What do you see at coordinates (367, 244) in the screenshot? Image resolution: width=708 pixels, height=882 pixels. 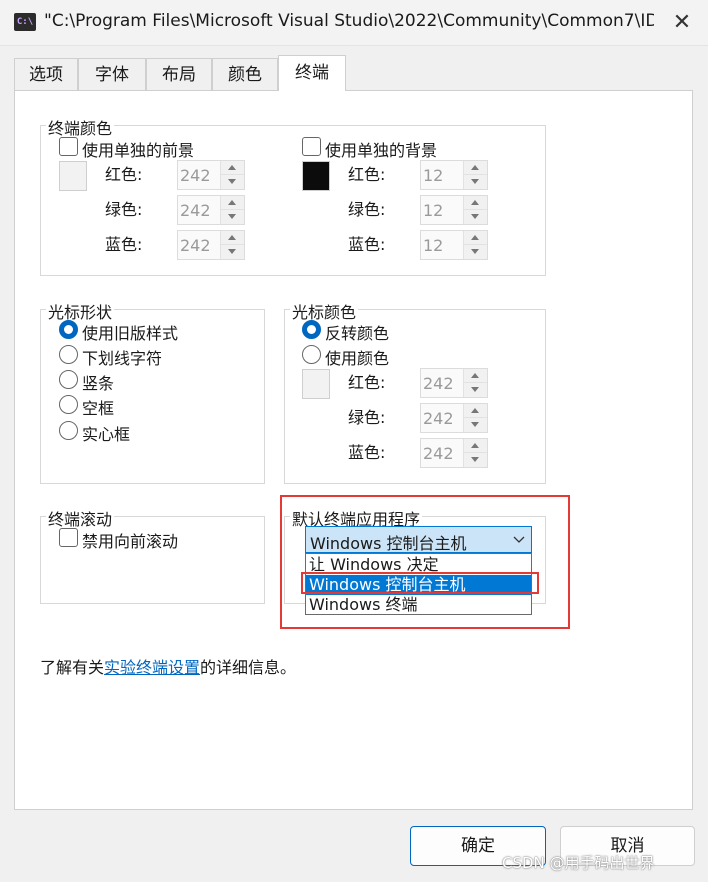 I see `background-blue-label: 蓝色:` at bounding box center [367, 244].